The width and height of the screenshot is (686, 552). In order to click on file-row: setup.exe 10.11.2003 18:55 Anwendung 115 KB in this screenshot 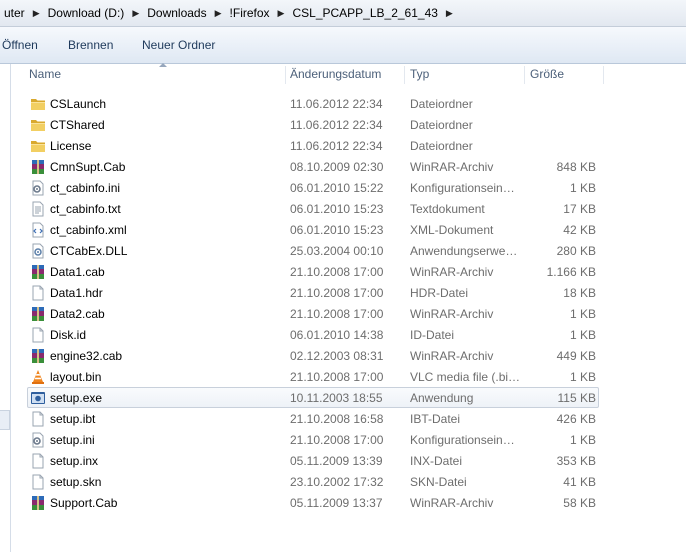, I will do `click(313, 397)`.